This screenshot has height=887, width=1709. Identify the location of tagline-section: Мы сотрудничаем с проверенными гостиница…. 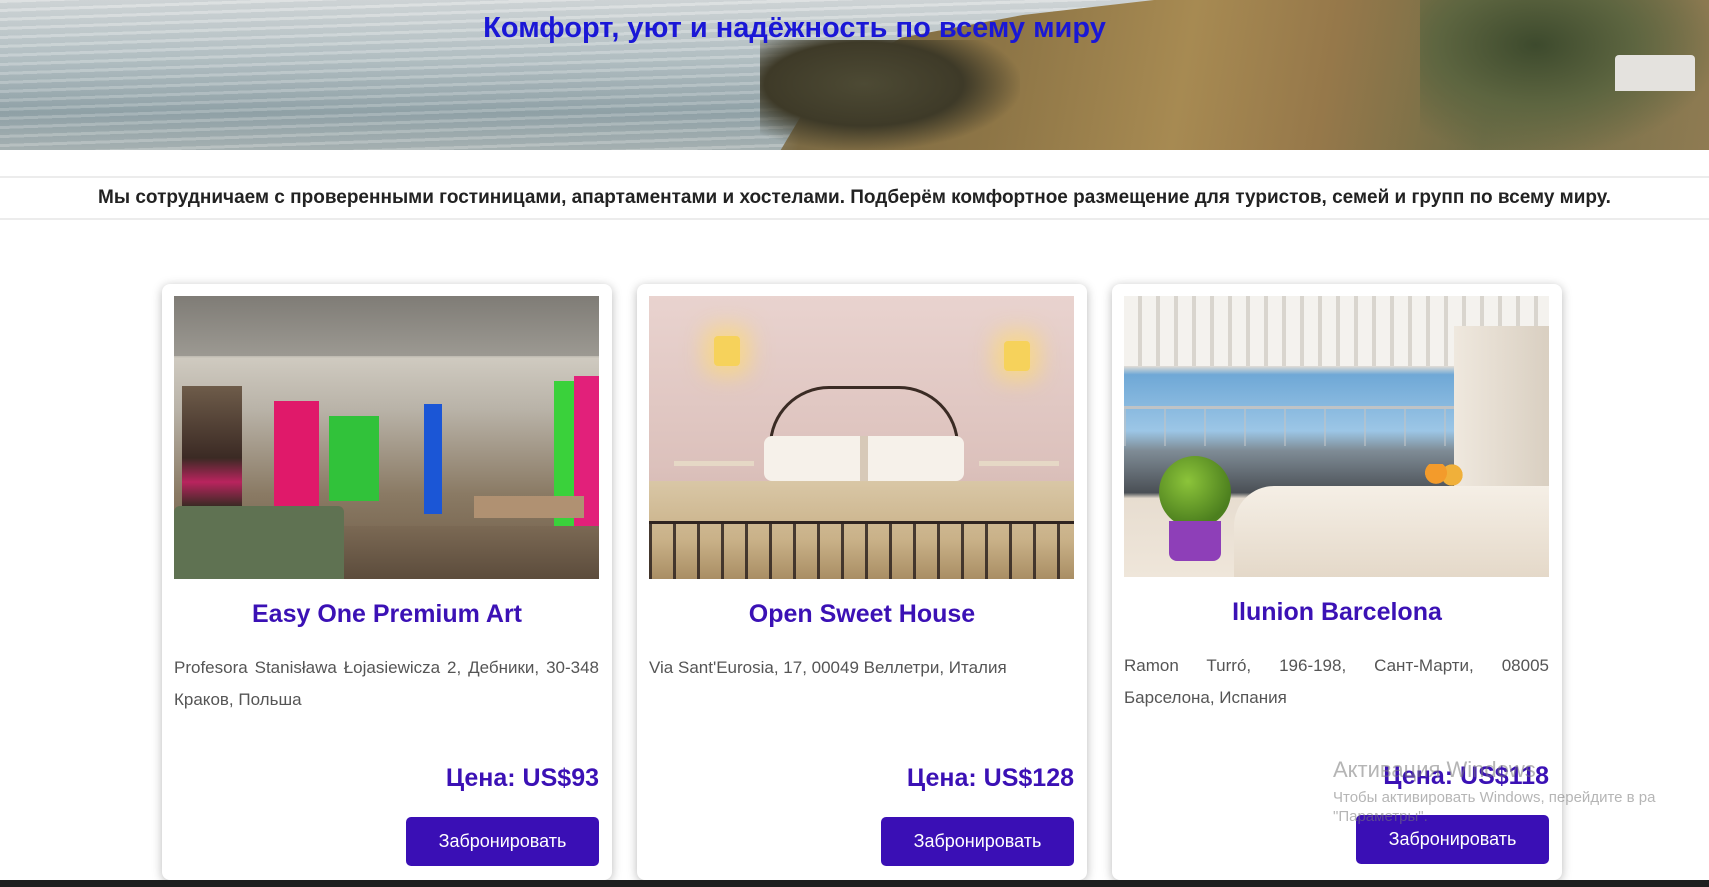
(854, 198).